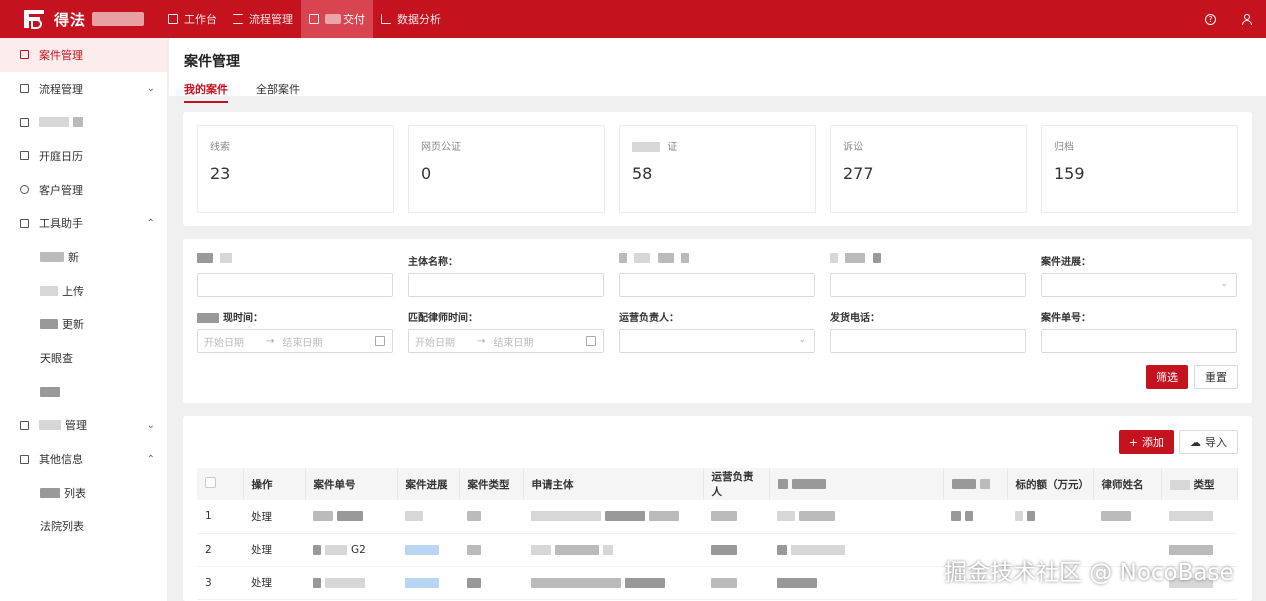  What do you see at coordinates (210, 482) in the screenshot?
I see `select-all-checkbox` at bounding box center [210, 482].